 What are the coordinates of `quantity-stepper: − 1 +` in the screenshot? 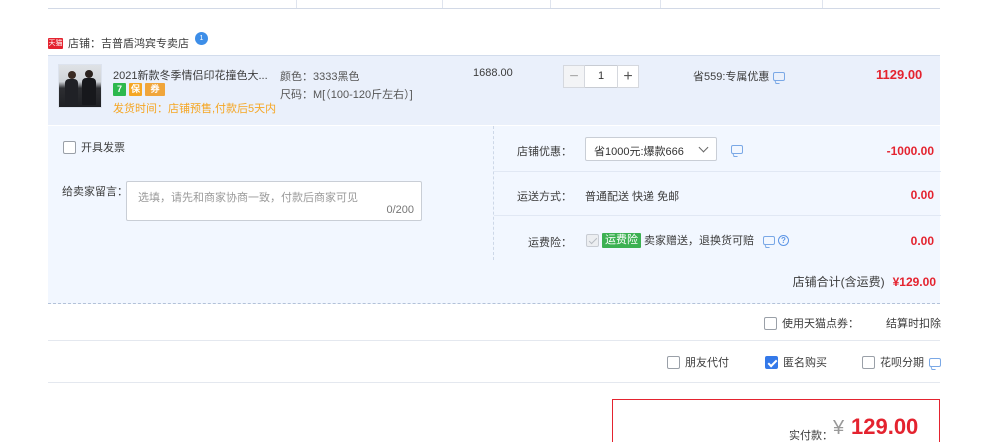 It's located at (601, 76).